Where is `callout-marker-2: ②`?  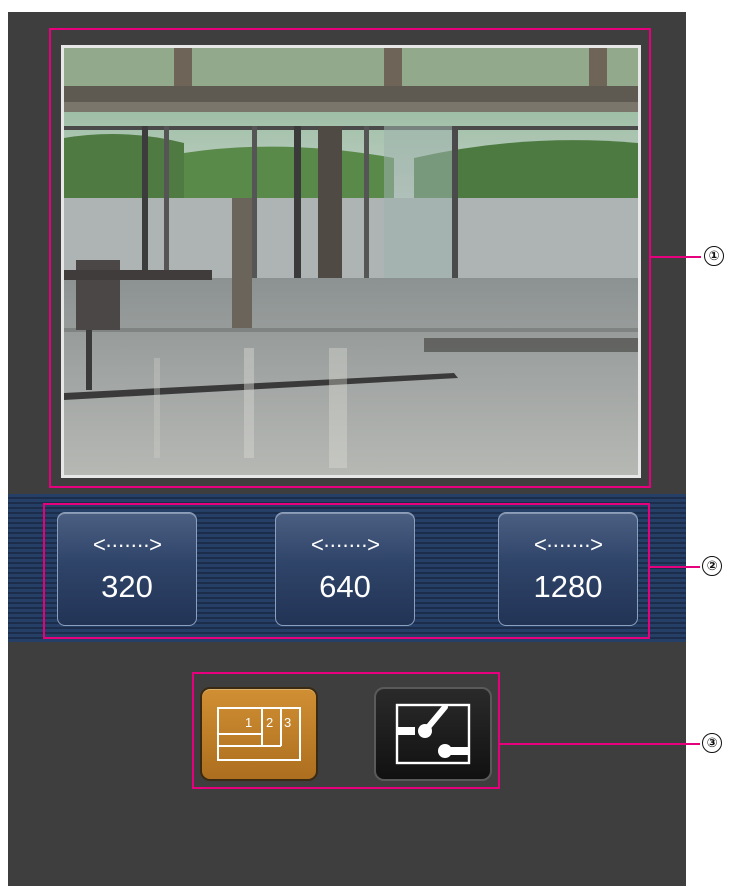
callout-marker-2: ② is located at coordinates (712, 566).